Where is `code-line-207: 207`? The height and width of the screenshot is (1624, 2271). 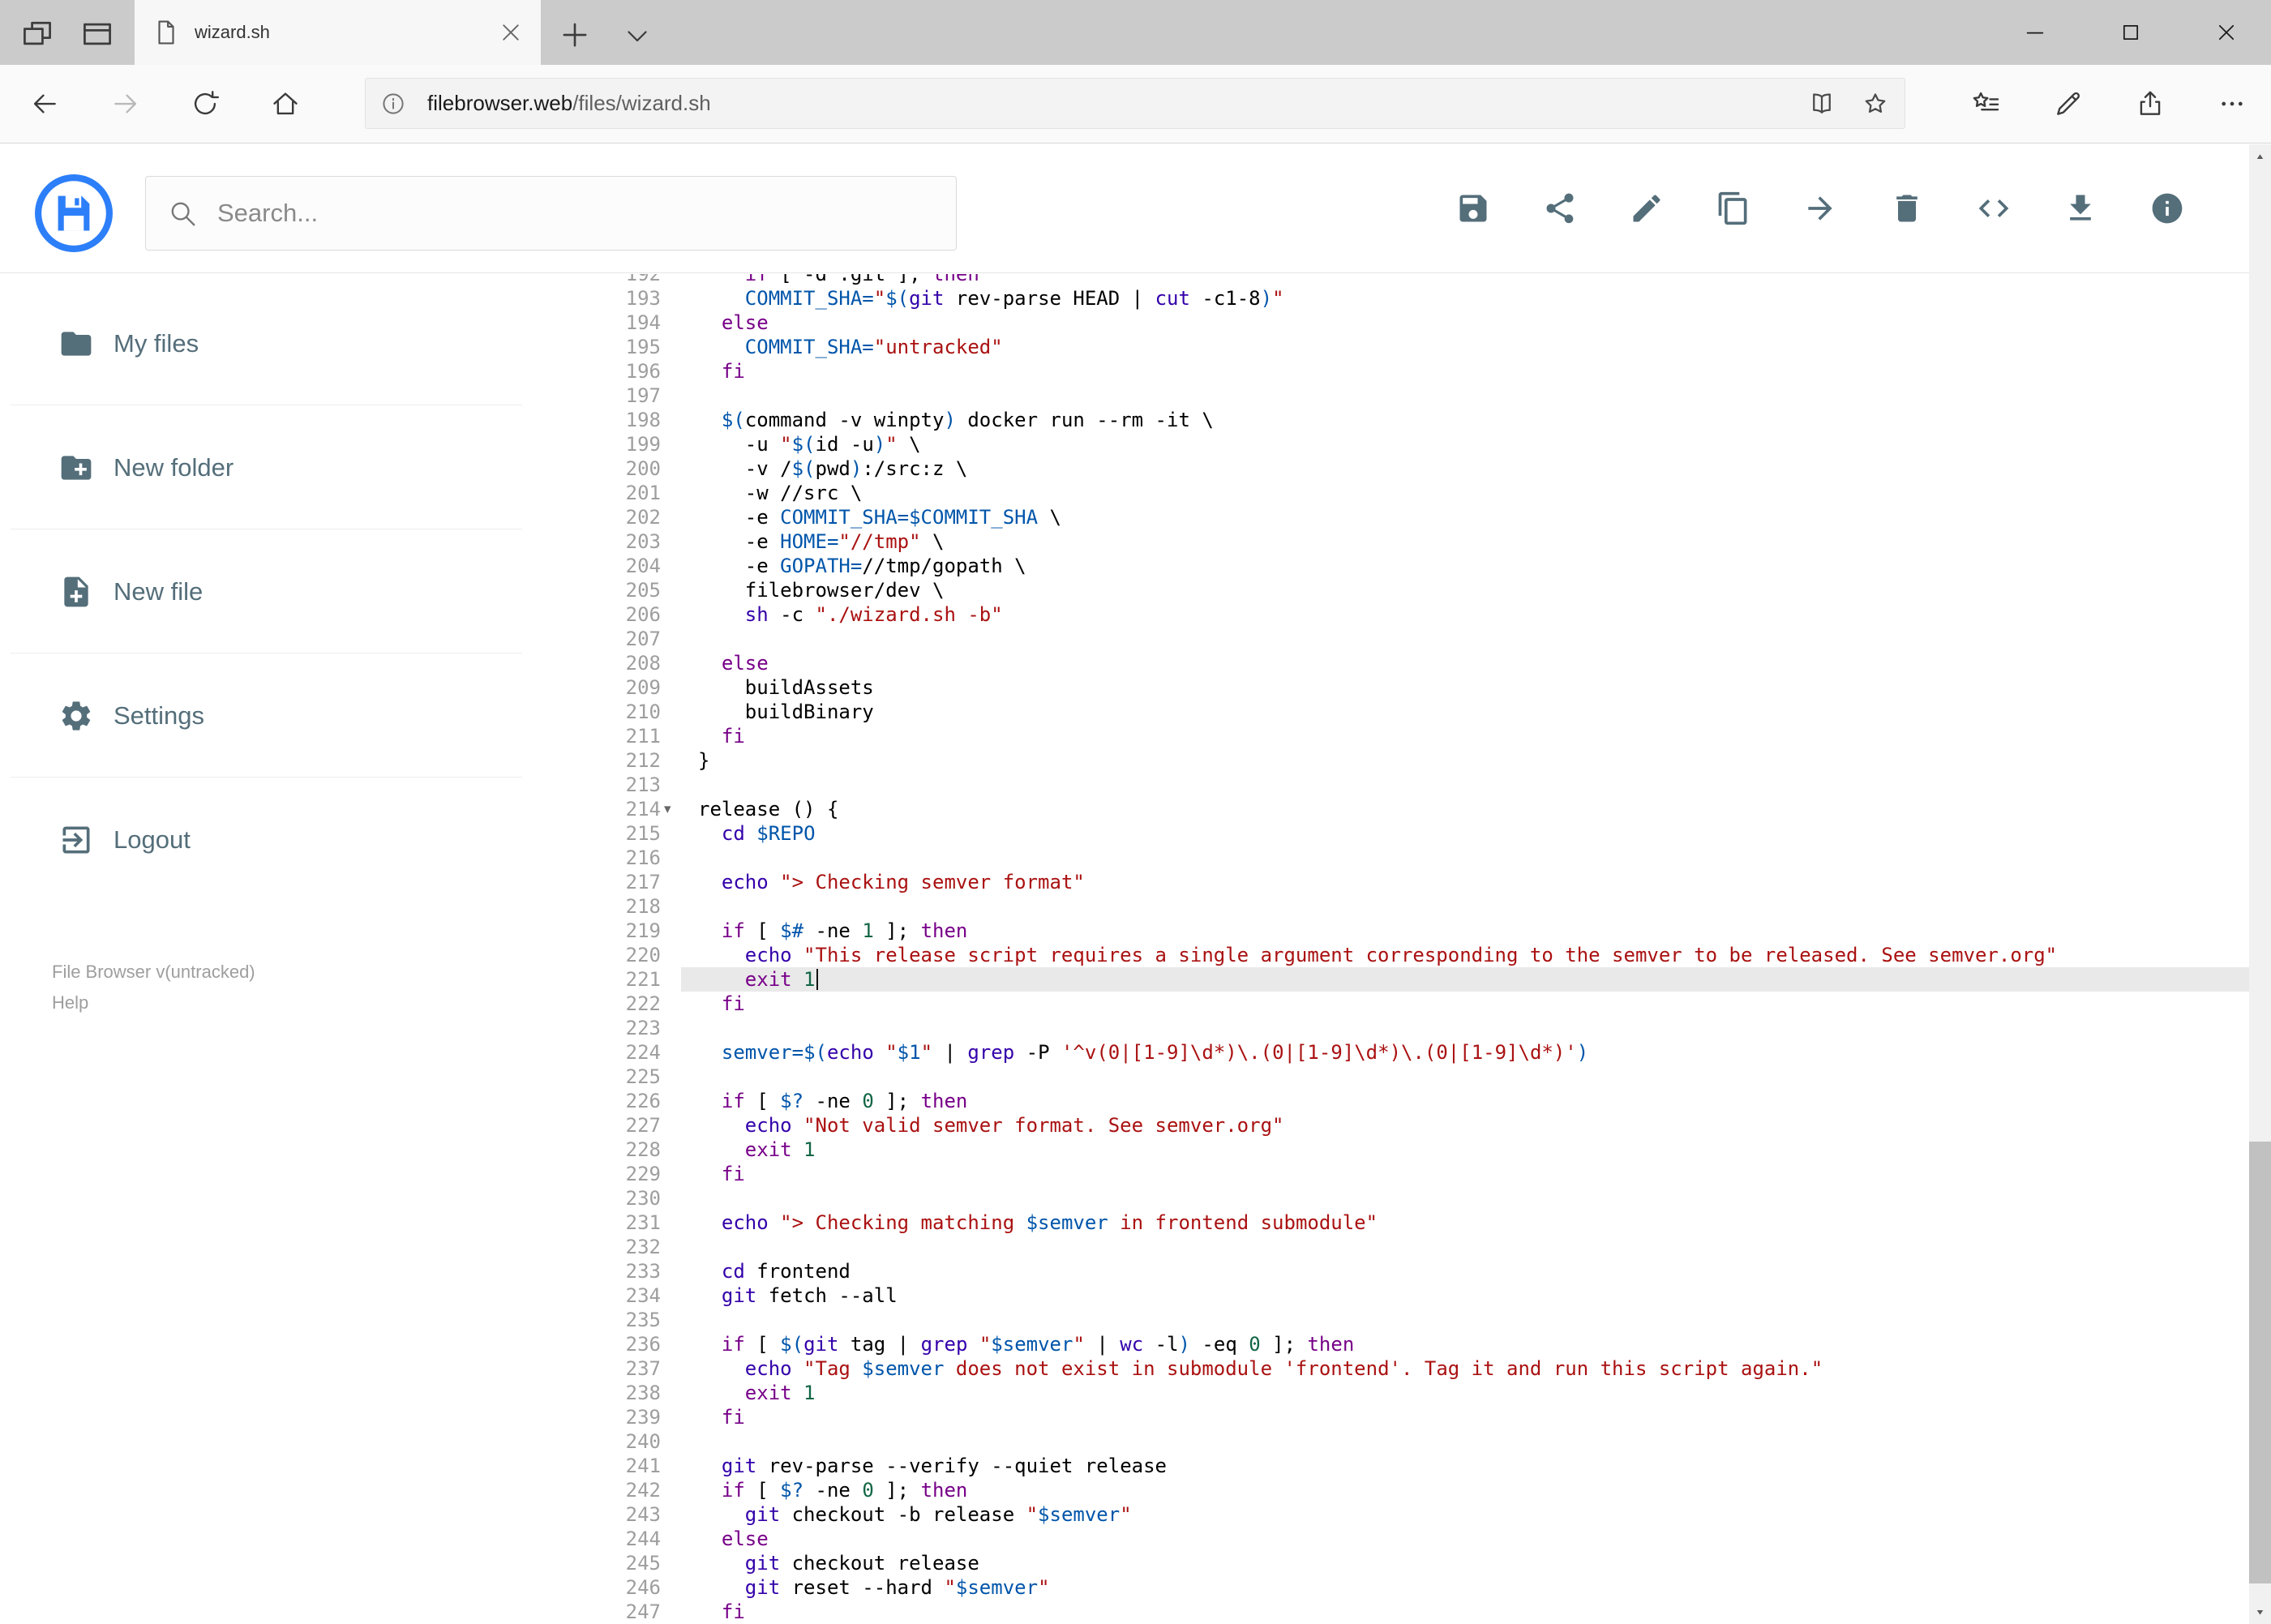 code-line-207: 207 is located at coordinates (1415, 639).